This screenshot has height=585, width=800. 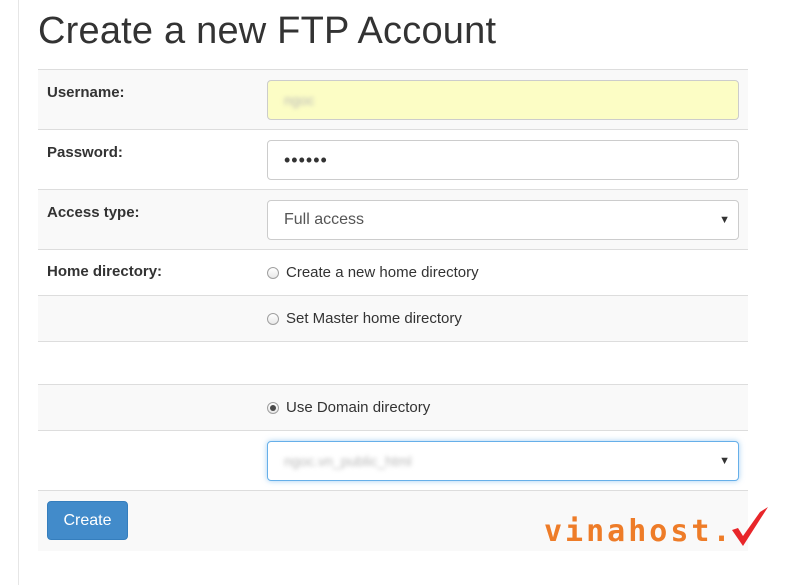 I want to click on logo-text: vinahost., so click(x=639, y=531).